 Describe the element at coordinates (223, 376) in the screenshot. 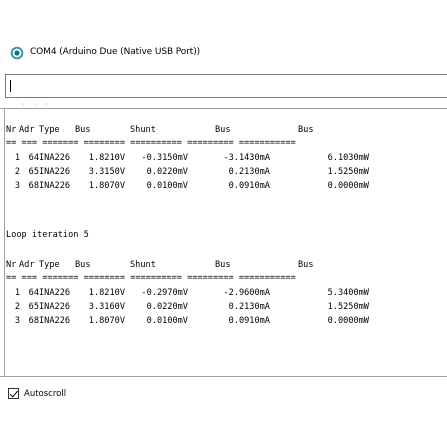

I see `footer-divider` at that location.